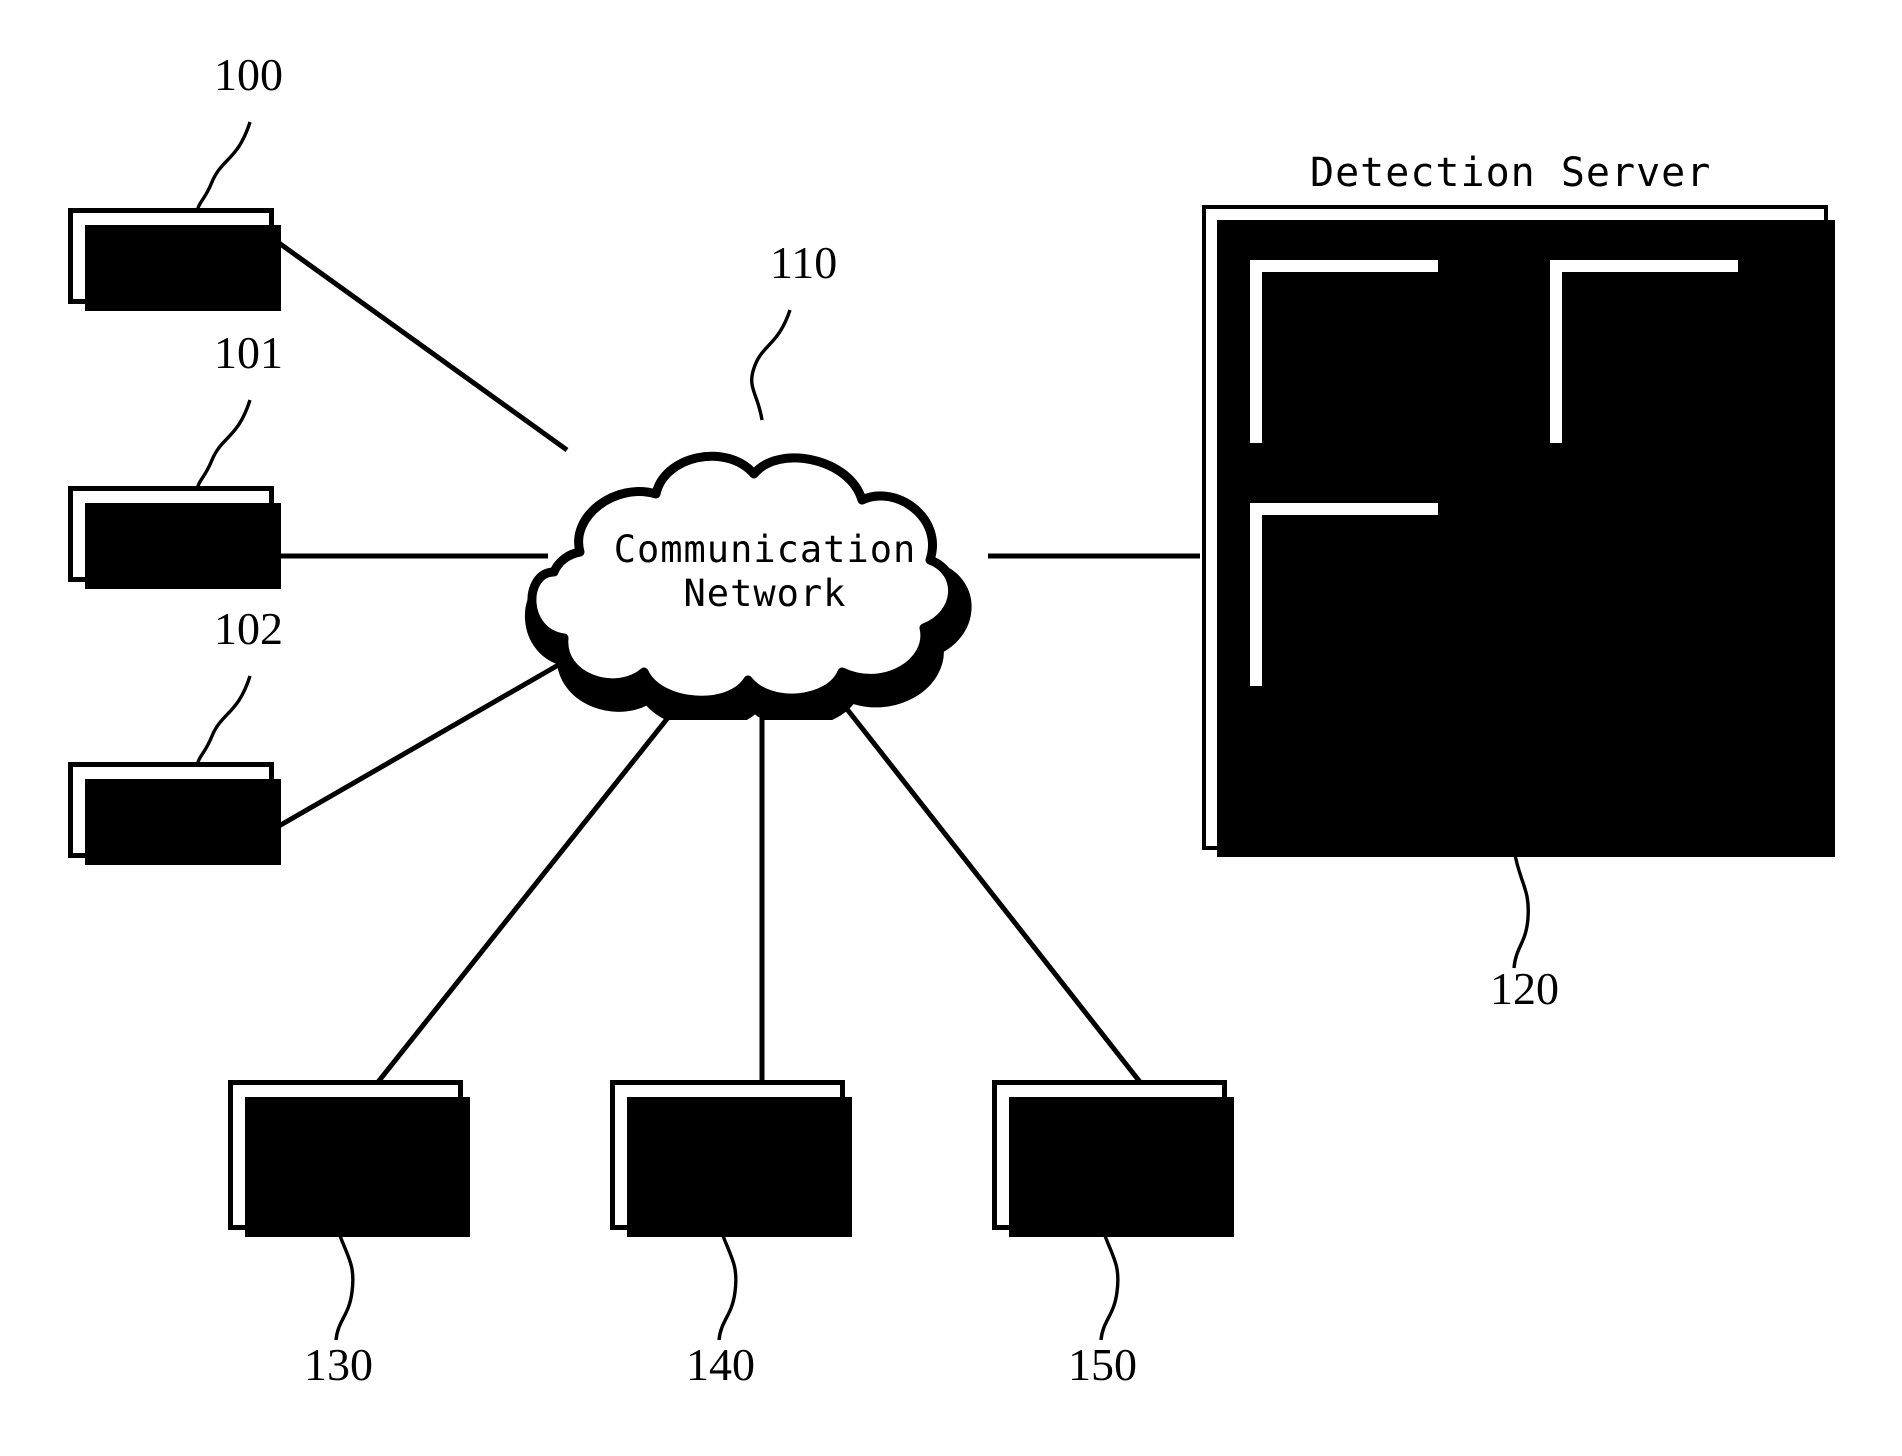 The height and width of the screenshot is (1456, 1902). I want to click on ref-numeral-101: 101, so click(248, 352).